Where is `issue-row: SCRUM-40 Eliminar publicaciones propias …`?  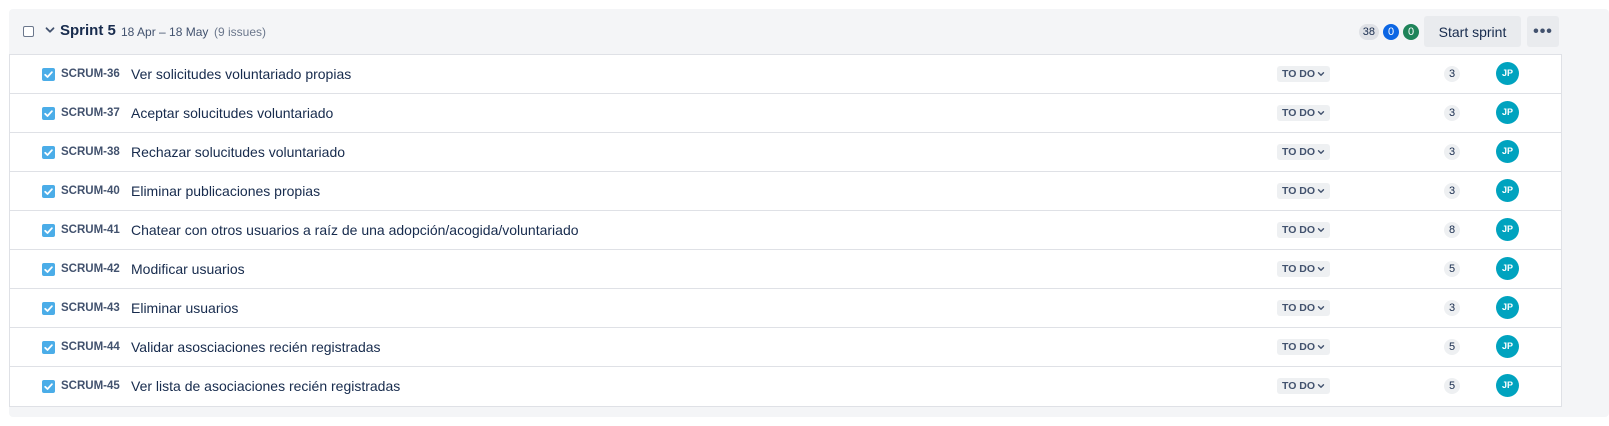
issue-row: SCRUM-40 Eliminar publicaciones propias … is located at coordinates (785, 191).